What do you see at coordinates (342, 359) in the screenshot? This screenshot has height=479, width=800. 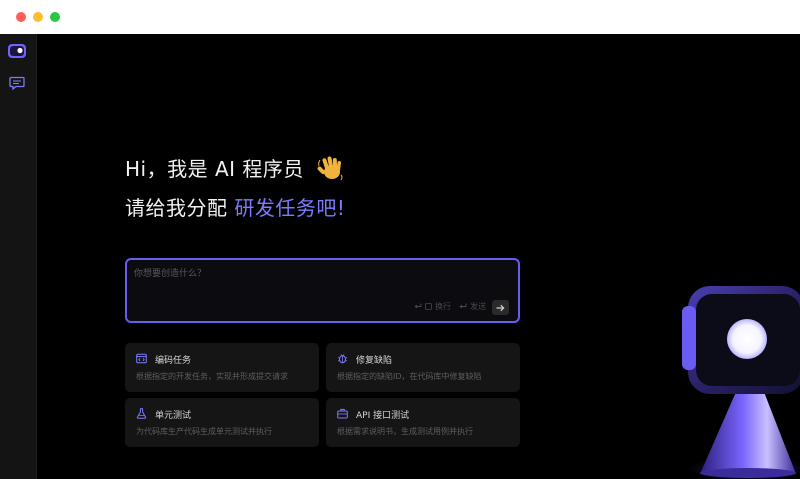 I see `bug-icon` at bounding box center [342, 359].